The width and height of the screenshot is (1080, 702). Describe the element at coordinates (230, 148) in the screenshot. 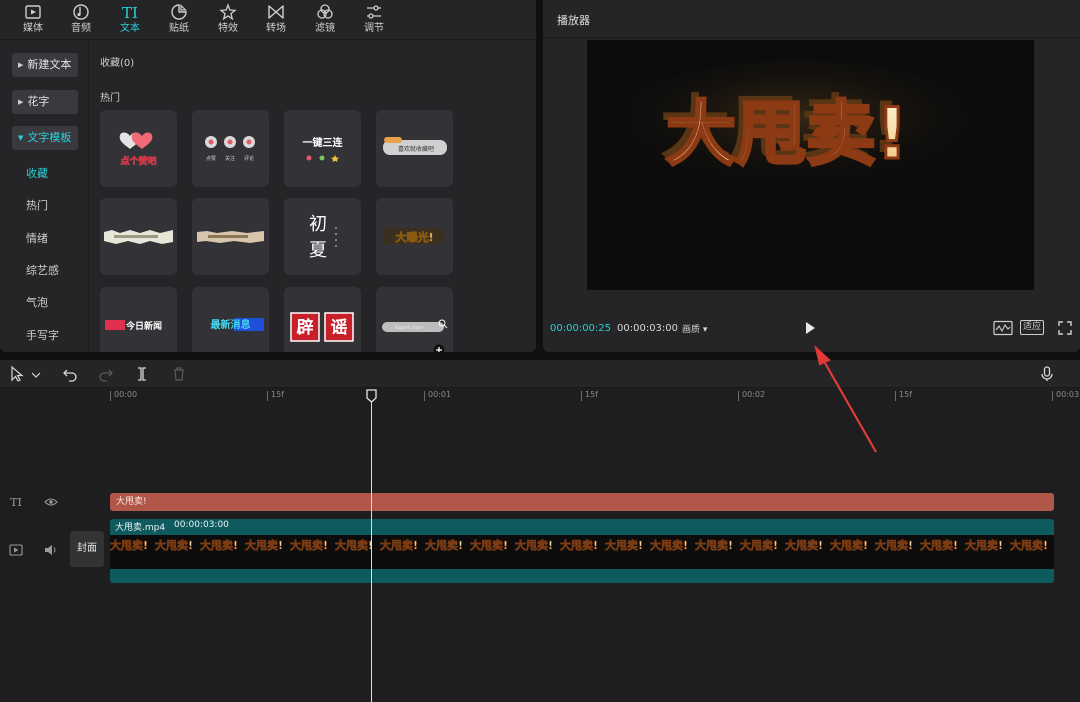

I see `template-thumb: 点赞 关注 评论` at that location.